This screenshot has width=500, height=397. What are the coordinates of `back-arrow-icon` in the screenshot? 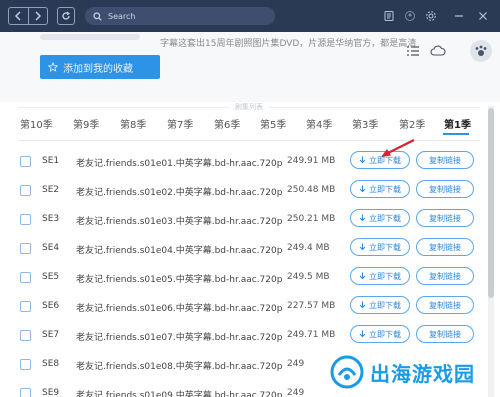 It's located at (18, 16).